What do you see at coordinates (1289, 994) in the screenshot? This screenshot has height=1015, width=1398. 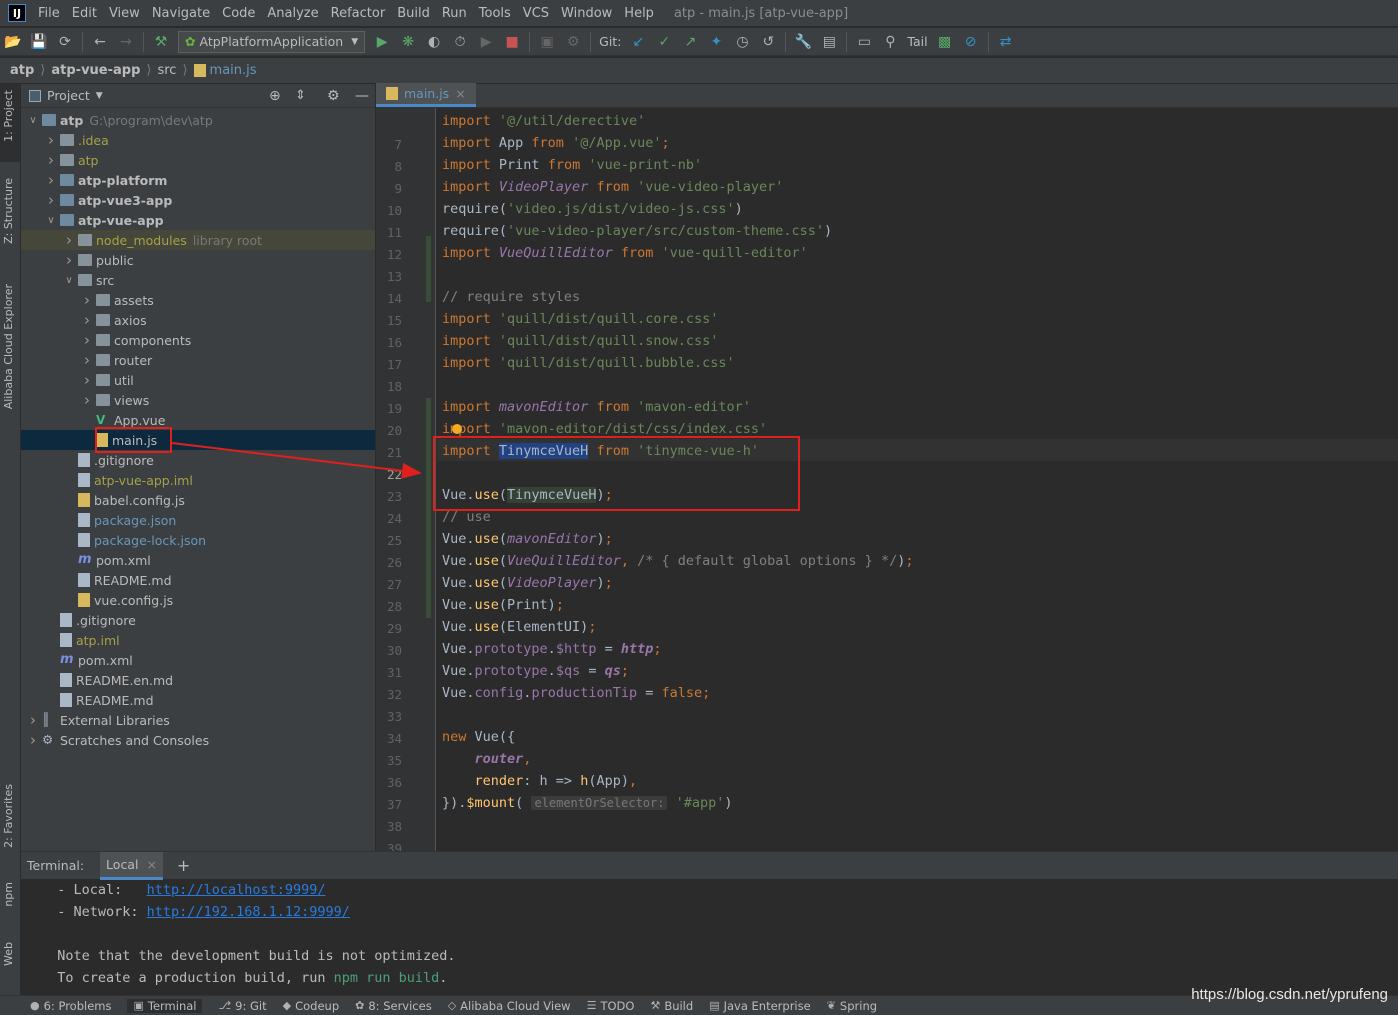 I see `watermark: https://blog.csdn.net/yprufeng` at bounding box center [1289, 994].